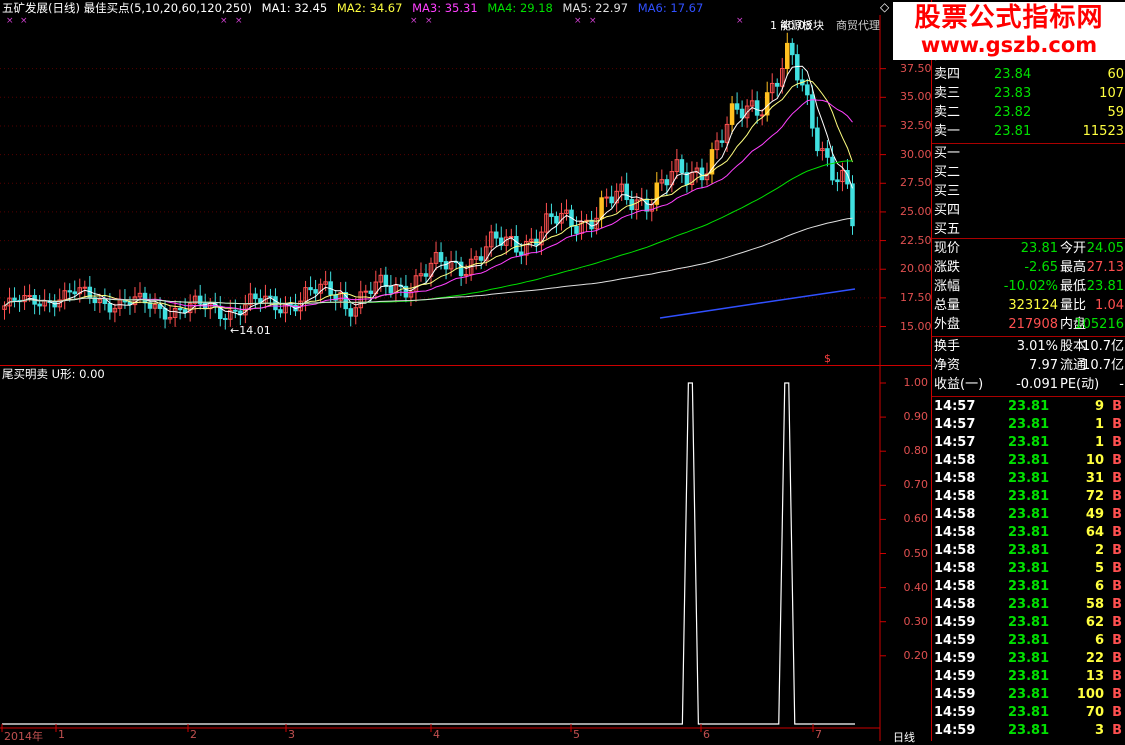 The width and height of the screenshot is (1125, 745). Describe the element at coordinates (1028, 587) in the screenshot. I see `tick-row: 14:58 23.81 6 B` at that location.